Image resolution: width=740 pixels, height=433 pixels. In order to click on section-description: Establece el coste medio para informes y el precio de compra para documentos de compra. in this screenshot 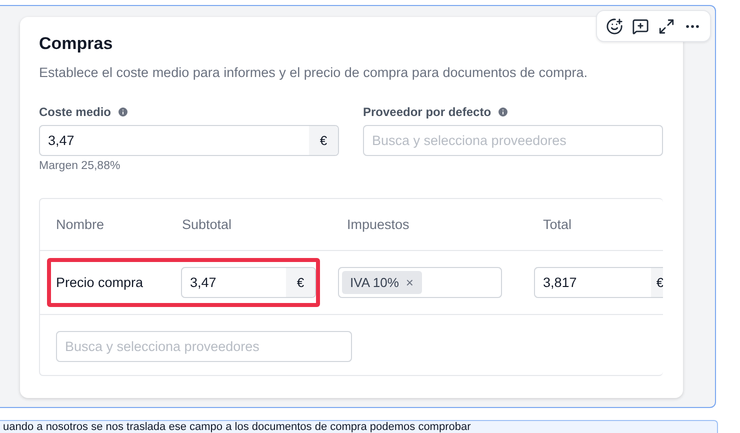, I will do `click(314, 73)`.